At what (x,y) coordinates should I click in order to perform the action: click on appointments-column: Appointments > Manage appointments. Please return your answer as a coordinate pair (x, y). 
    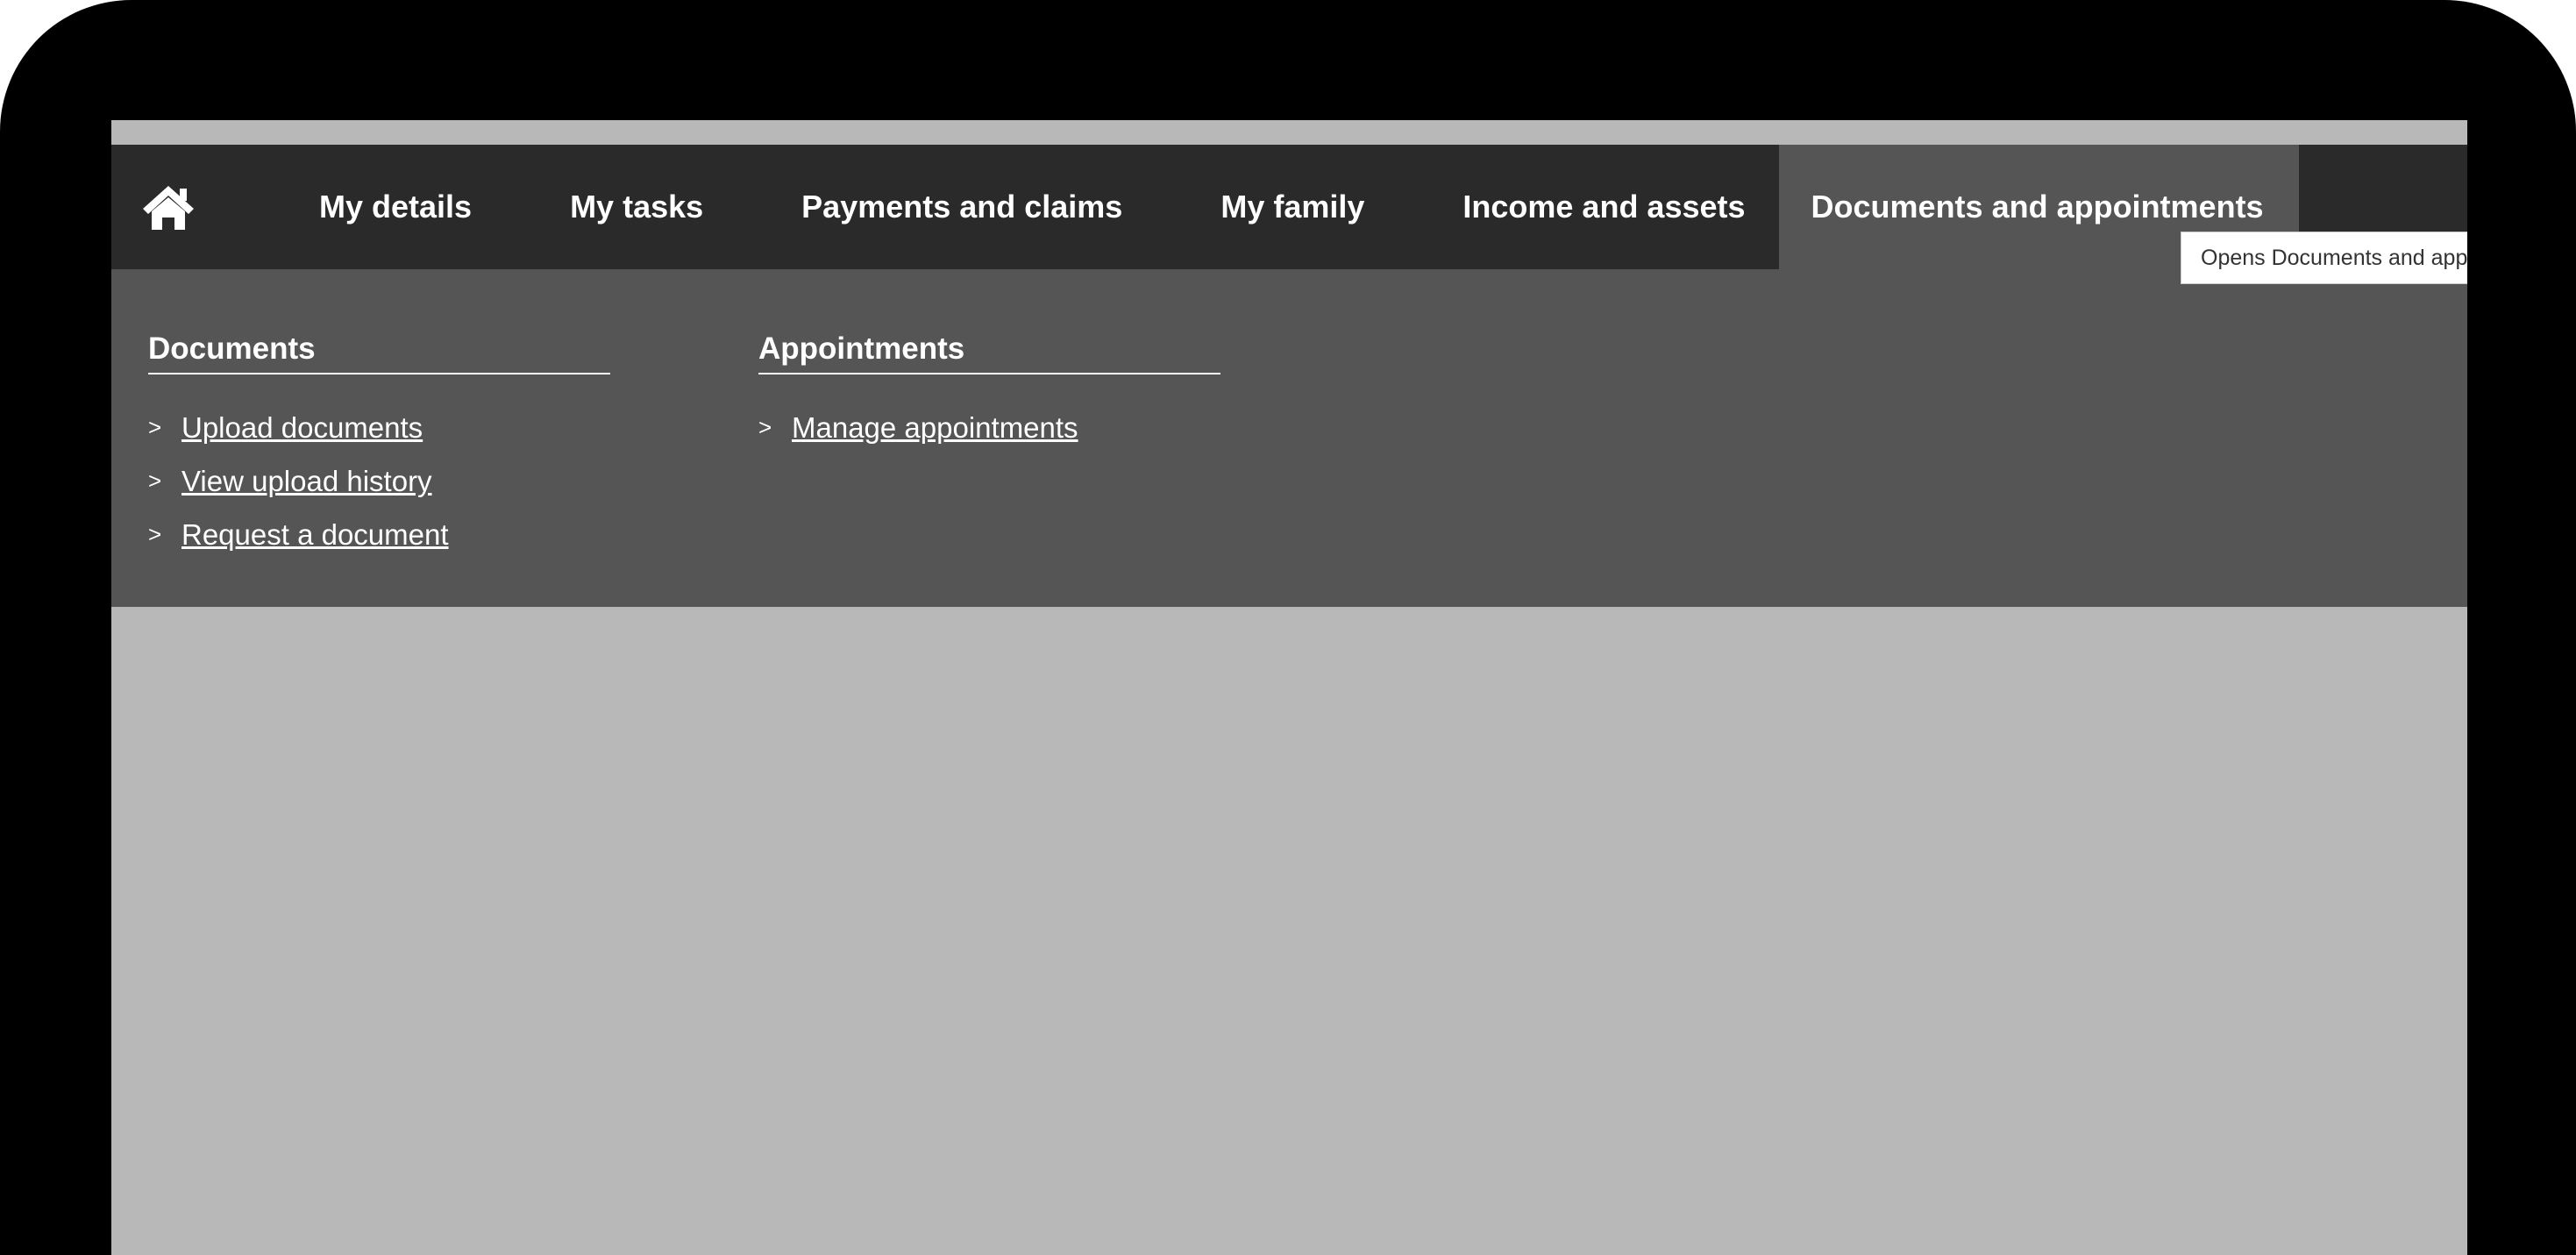
    Looking at the image, I should click on (989, 392).